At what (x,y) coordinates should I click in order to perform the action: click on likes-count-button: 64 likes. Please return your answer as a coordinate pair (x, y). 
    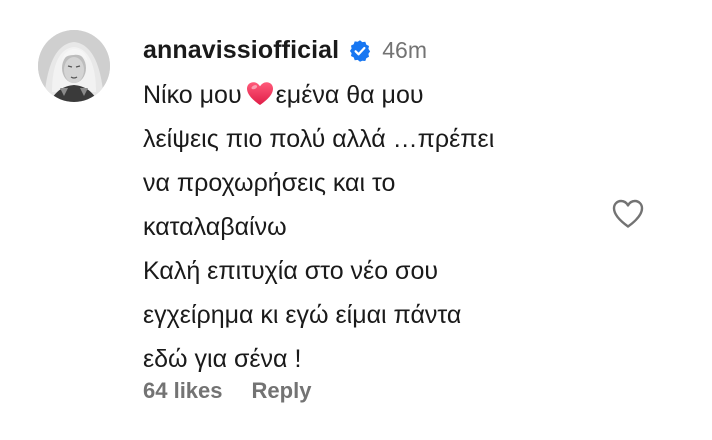
    Looking at the image, I should click on (183, 391).